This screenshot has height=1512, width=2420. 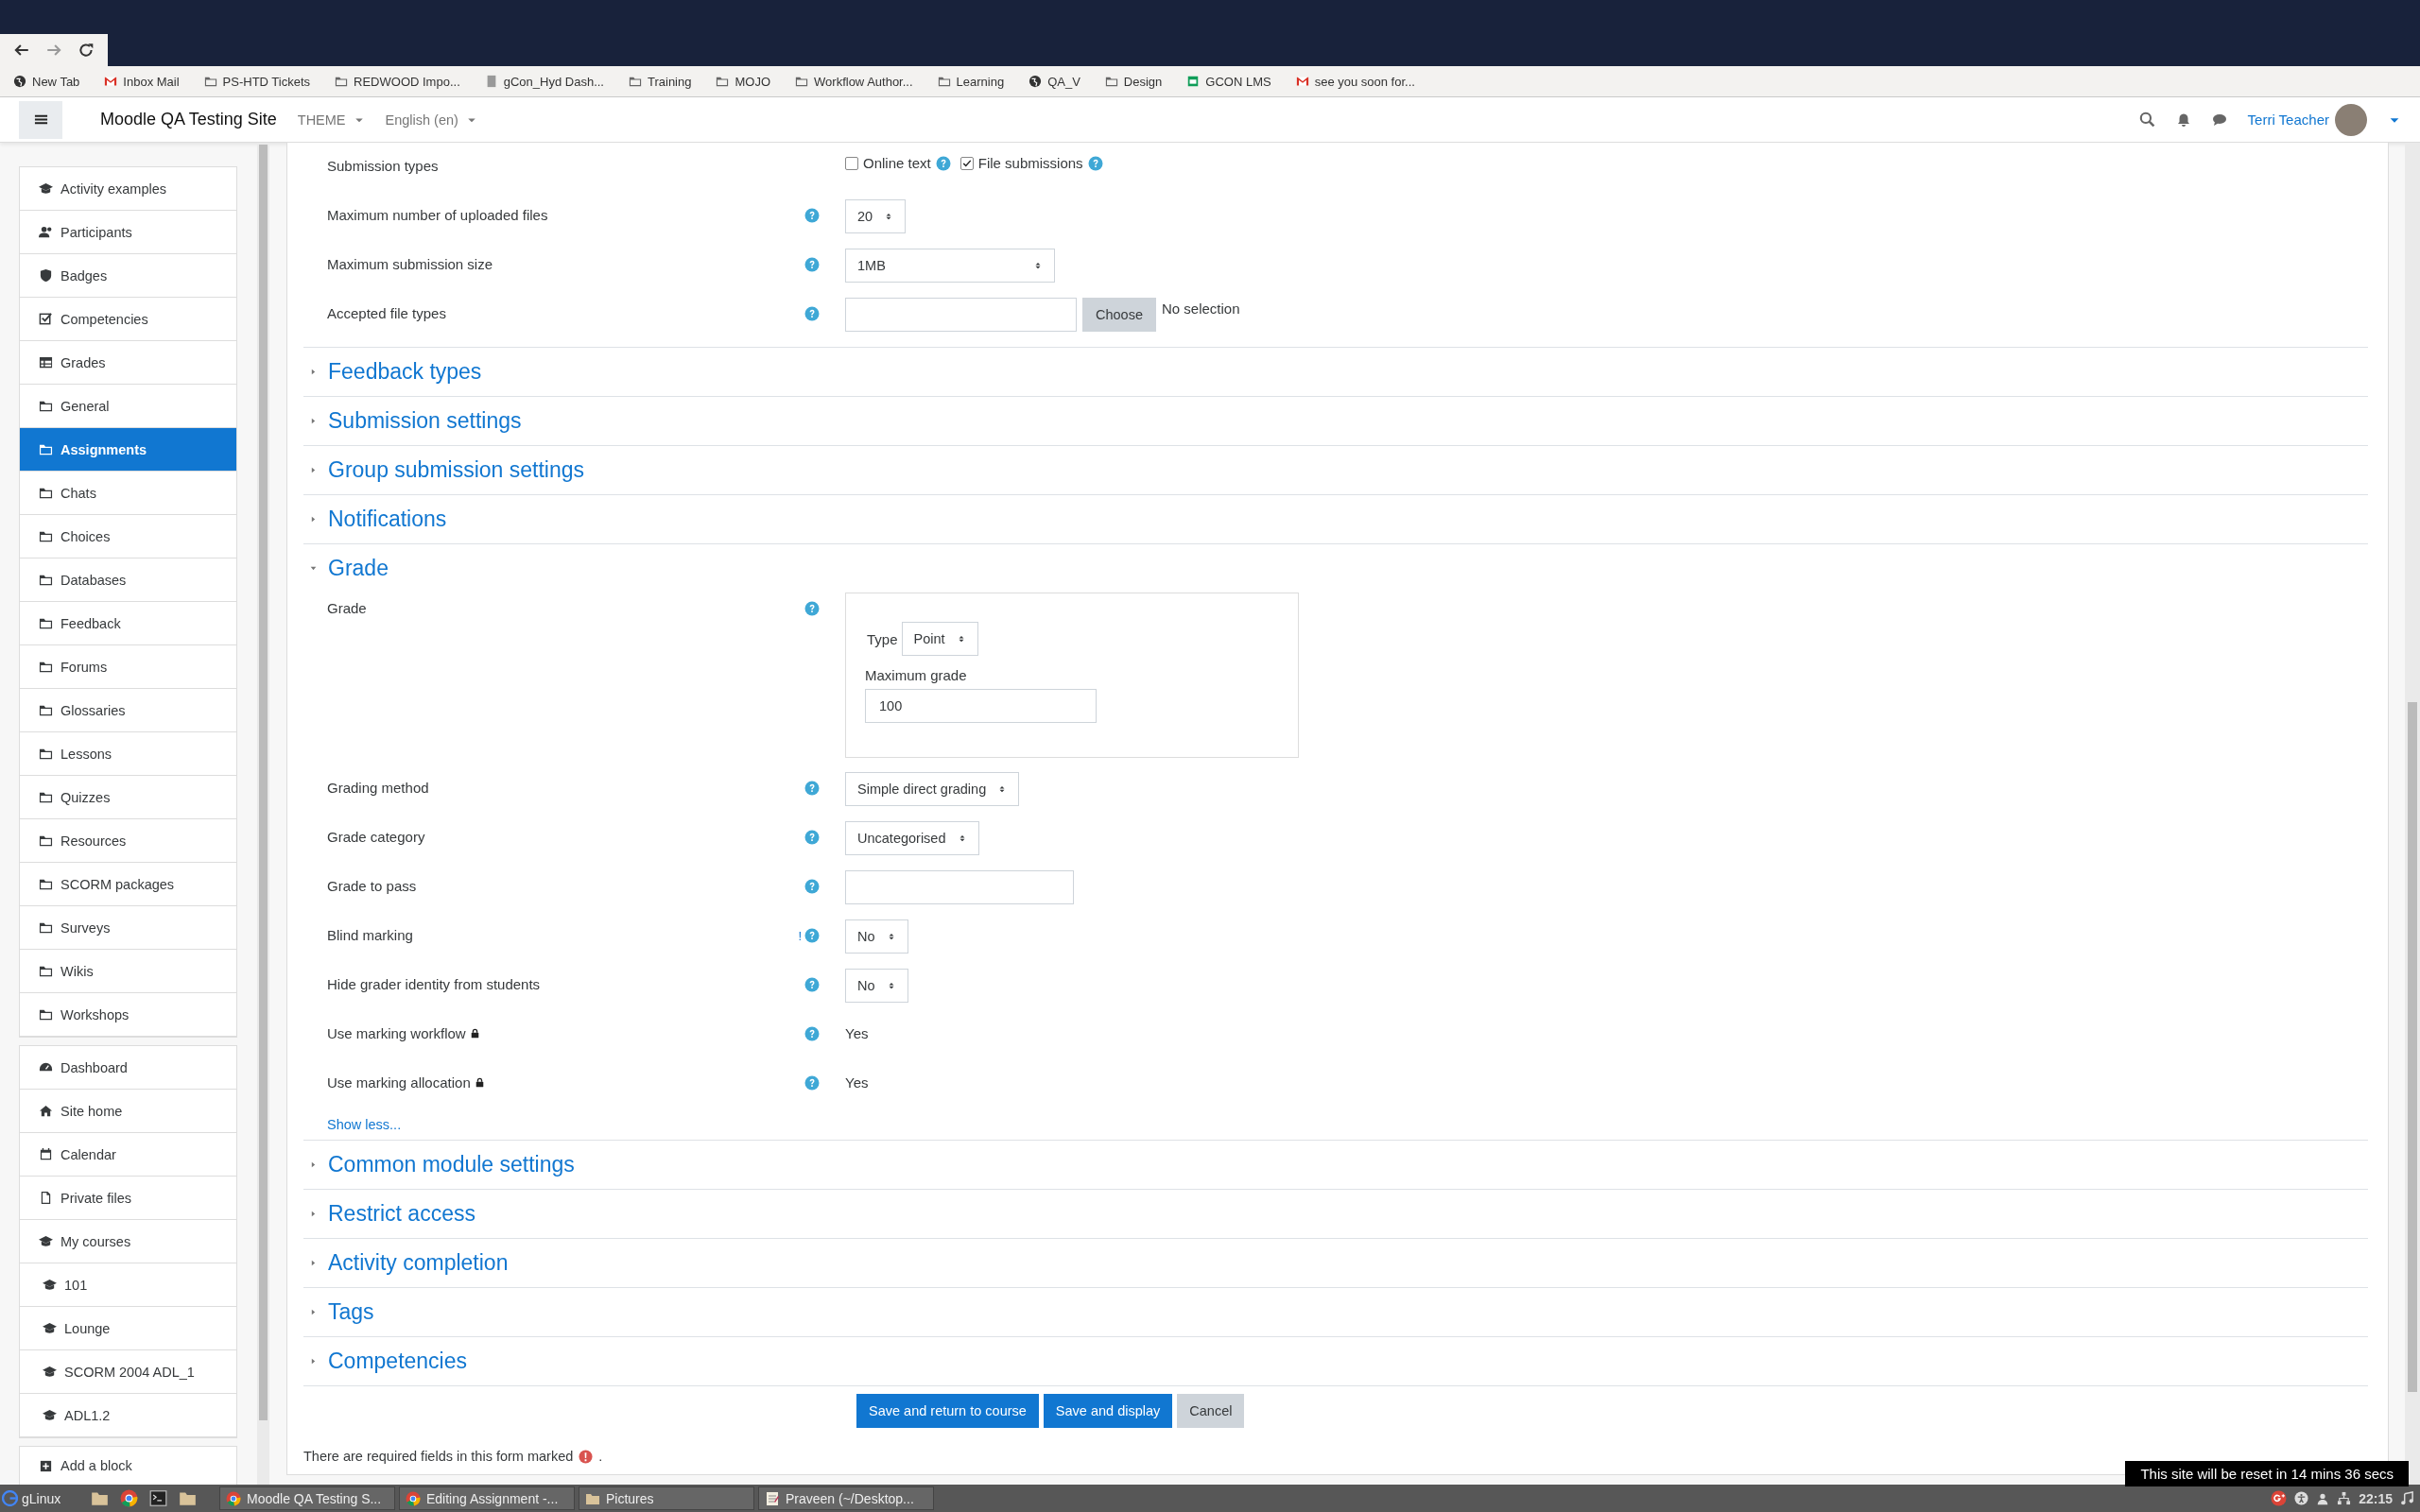 I want to click on speech-bubble-icon, so click(x=2219, y=120).